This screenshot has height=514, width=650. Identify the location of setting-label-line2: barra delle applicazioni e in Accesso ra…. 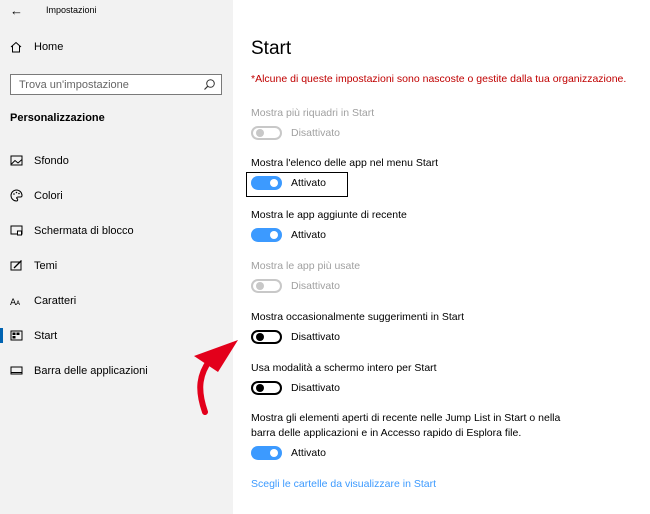
(386, 433).